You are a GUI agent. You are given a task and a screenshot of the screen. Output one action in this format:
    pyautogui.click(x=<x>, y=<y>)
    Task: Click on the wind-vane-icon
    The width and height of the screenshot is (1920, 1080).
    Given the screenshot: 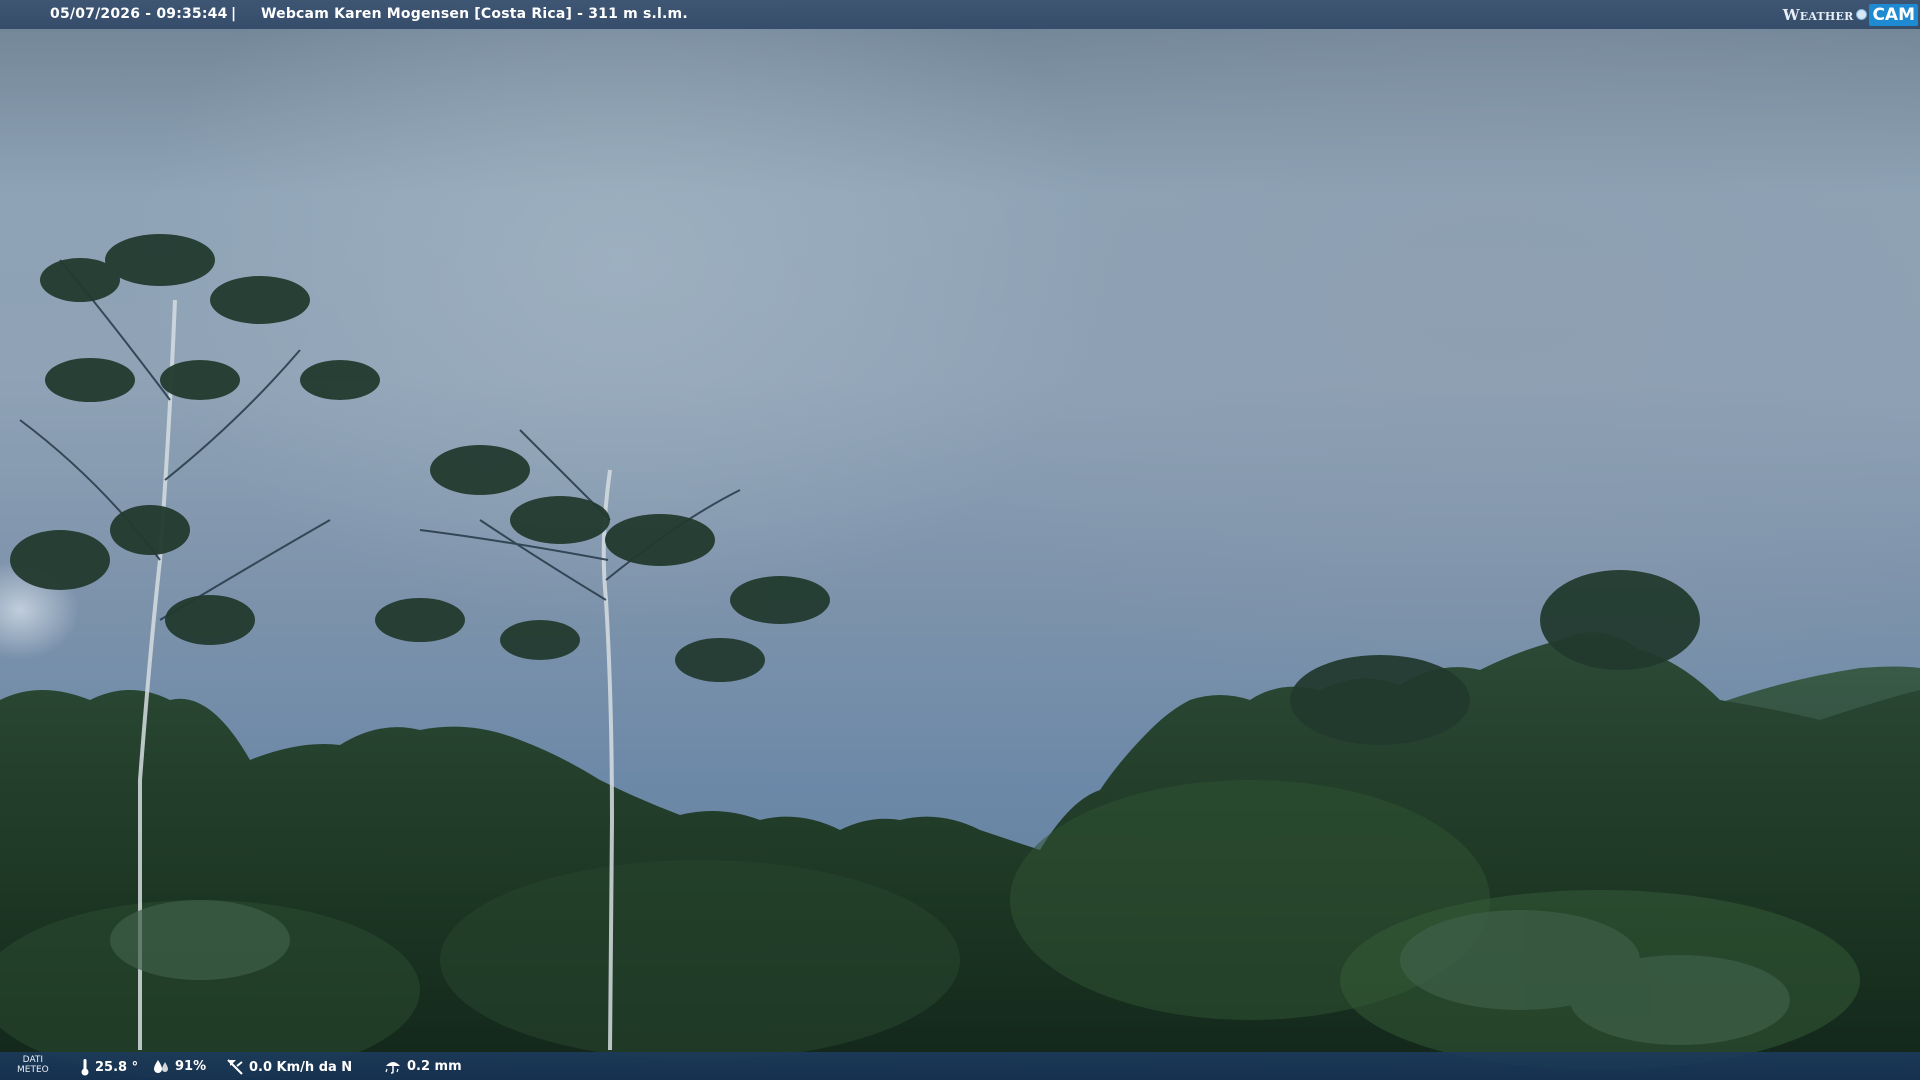 What is the action you would take?
    pyautogui.click(x=235, y=1067)
    